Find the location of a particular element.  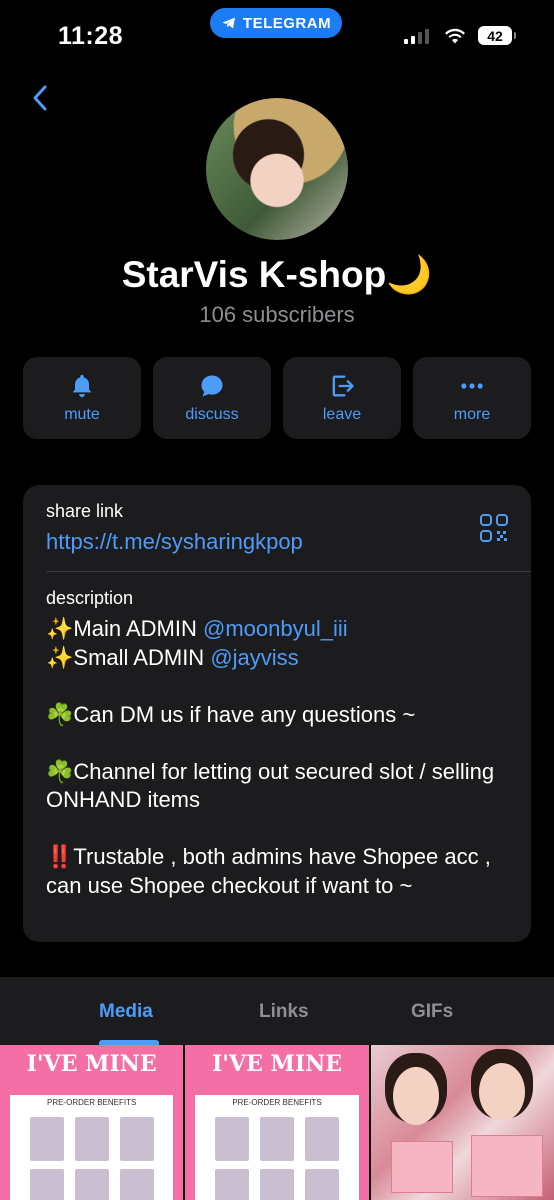

mute-label: mute is located at coordinates (82, 414).